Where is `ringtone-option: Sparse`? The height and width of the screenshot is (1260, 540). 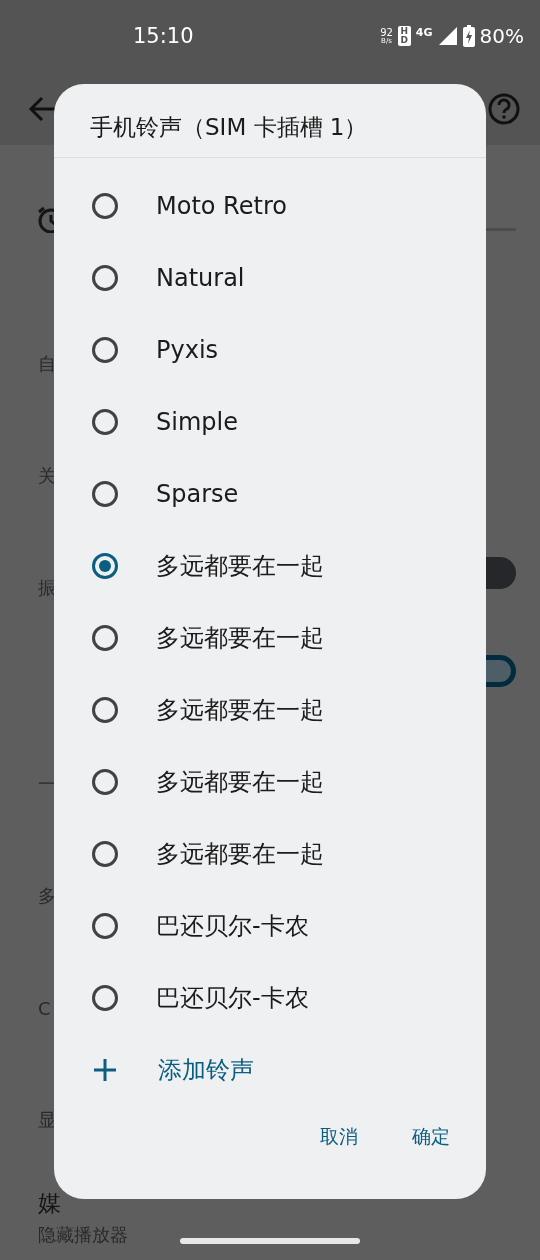 ringtone-option: Sparse is located at coordinates (197, 494).